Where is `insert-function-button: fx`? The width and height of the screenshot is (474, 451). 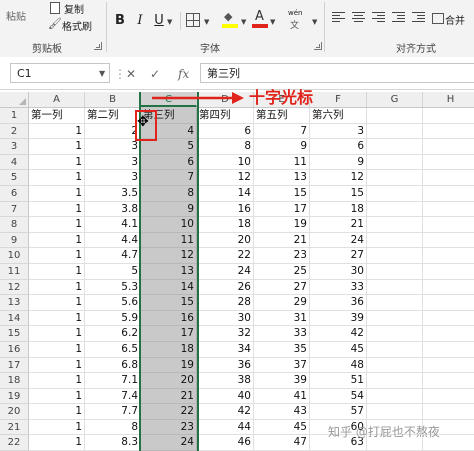 insert-function-button: fx is located at coordinates (183, 74).